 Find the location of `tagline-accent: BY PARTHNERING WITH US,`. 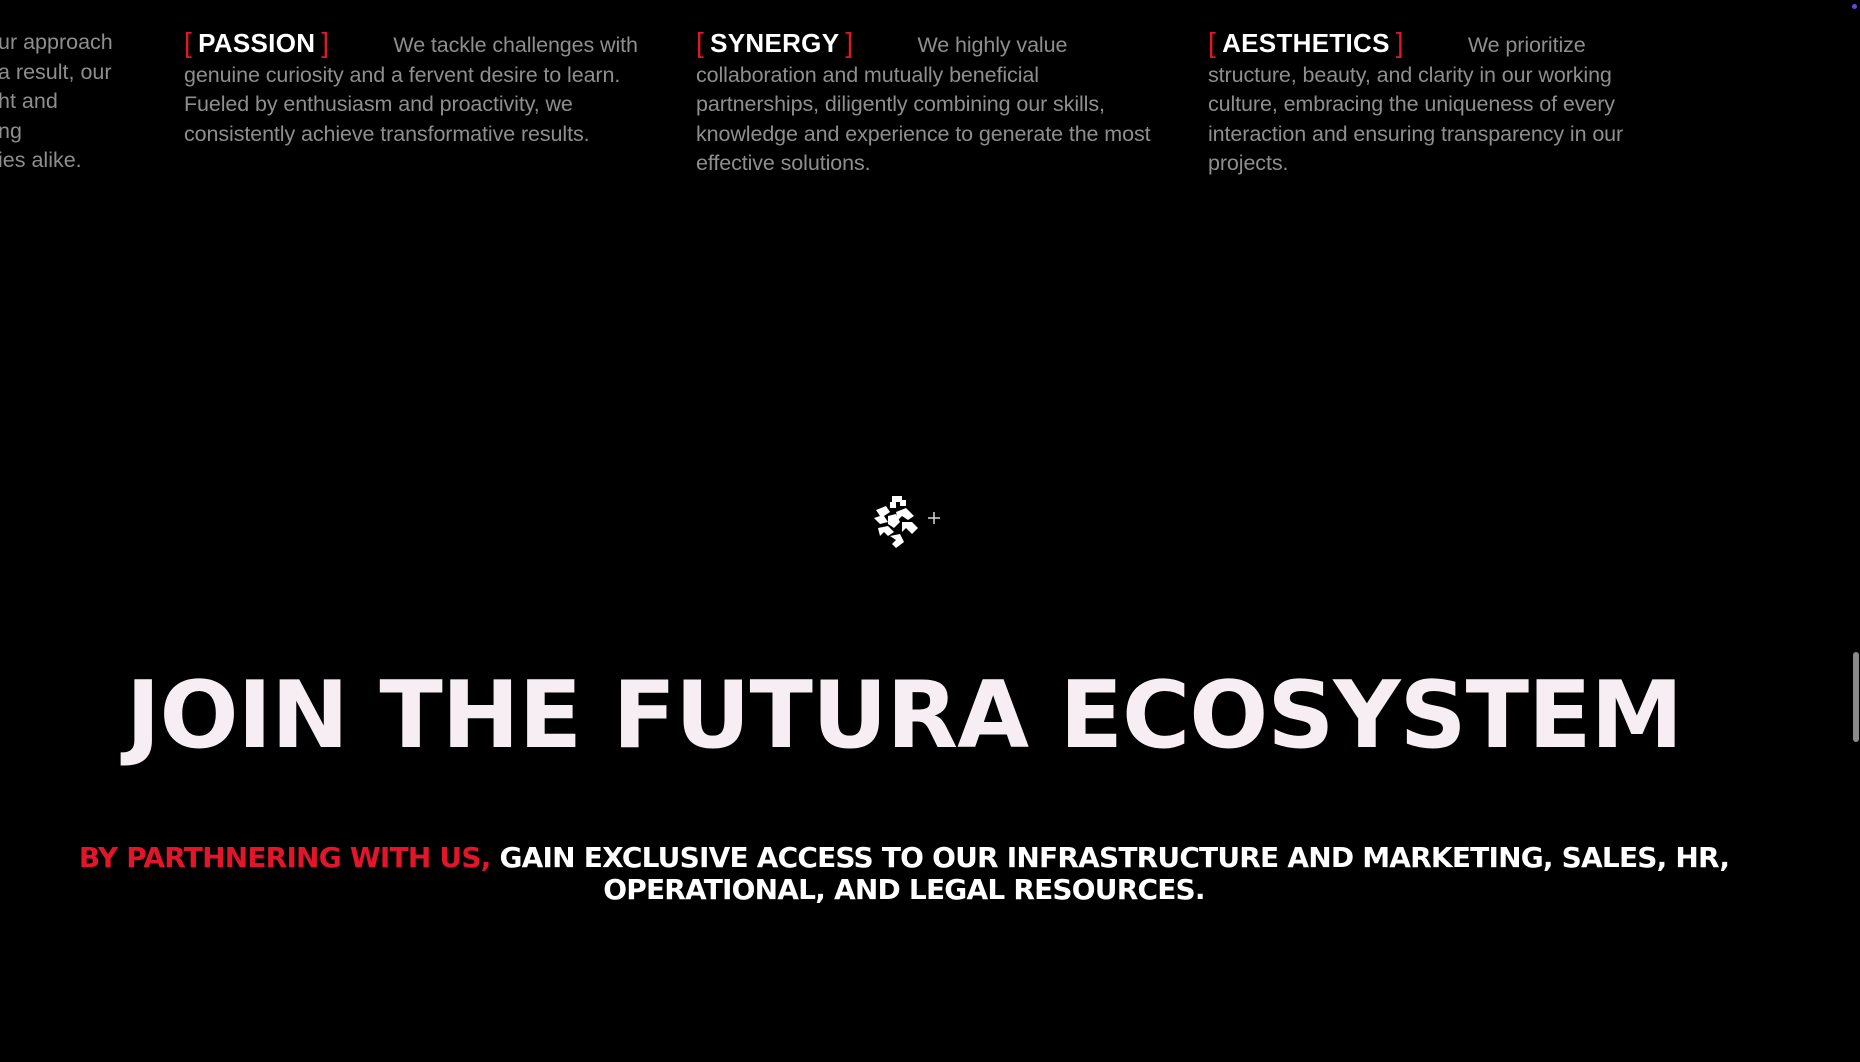

tagline-accent: BY PARTHNERING WITH US, is located at coordinates (285, 857).